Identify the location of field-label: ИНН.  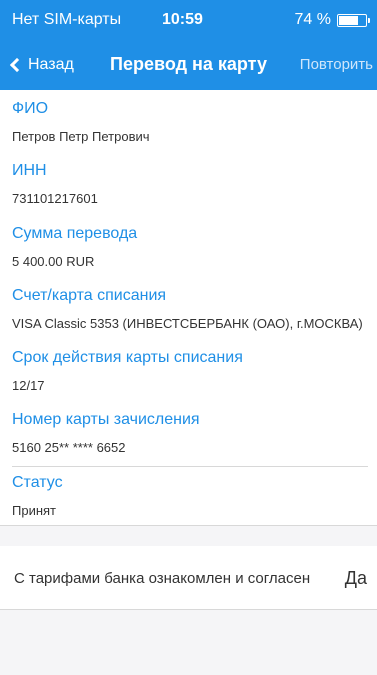
(29, 170).